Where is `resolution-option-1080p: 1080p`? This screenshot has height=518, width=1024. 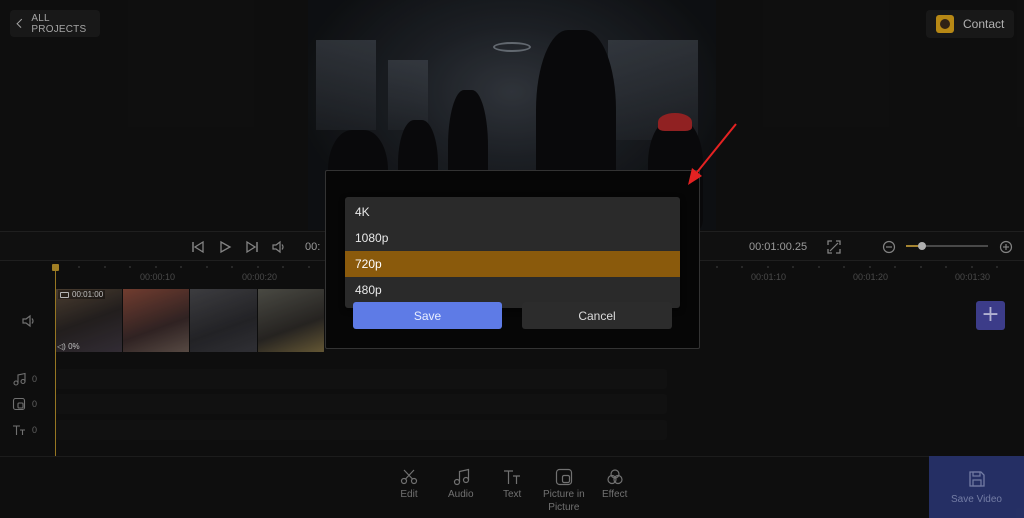 resolution-option-1080p: 1080p is located at coordinates (512, 238).